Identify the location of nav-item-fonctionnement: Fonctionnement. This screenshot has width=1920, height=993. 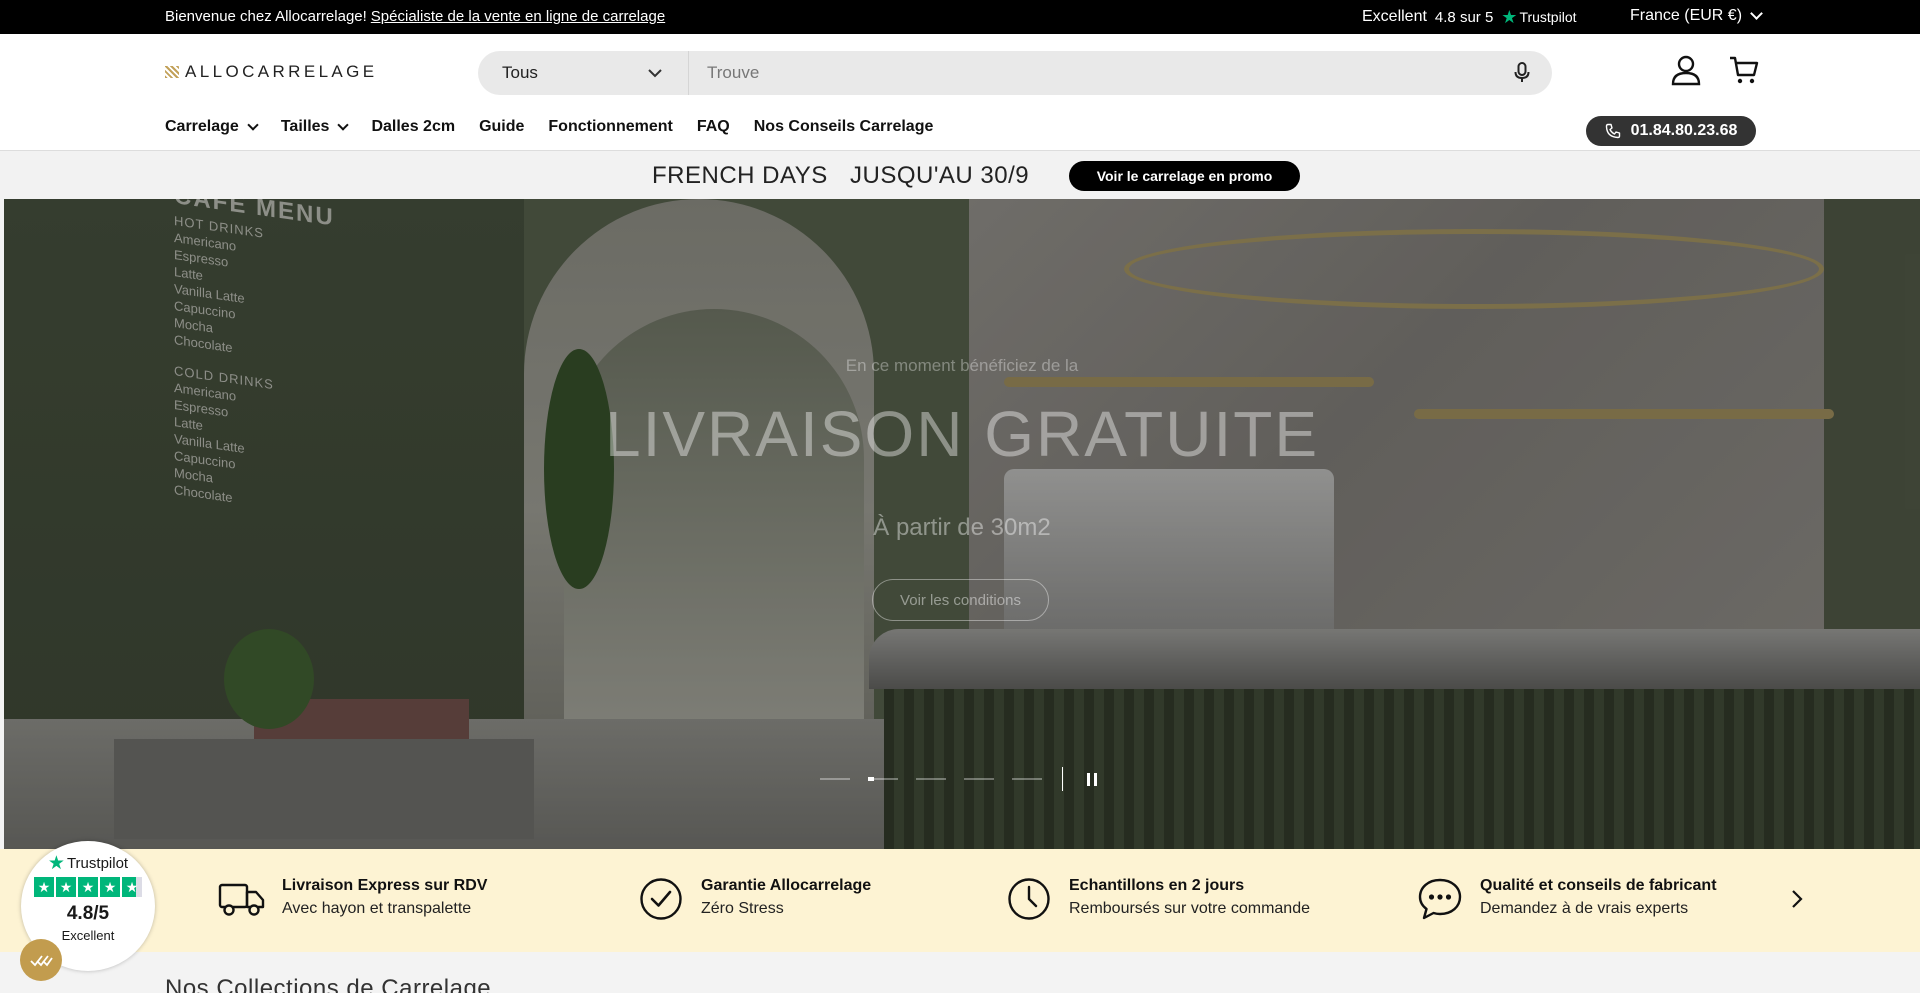
(610, 127).